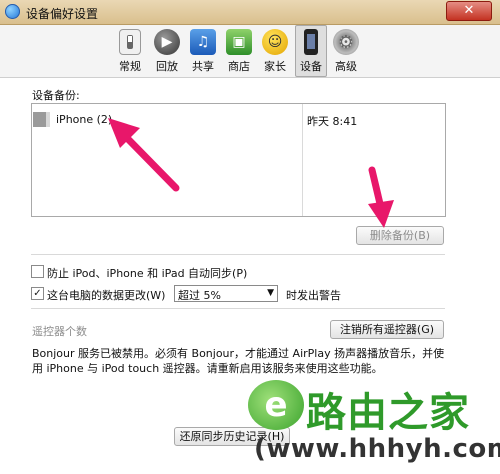  Describe the element at coordinates (400, 235) in the screenshot. I see `delete-backup-button: 删除备份(B)` at that location.